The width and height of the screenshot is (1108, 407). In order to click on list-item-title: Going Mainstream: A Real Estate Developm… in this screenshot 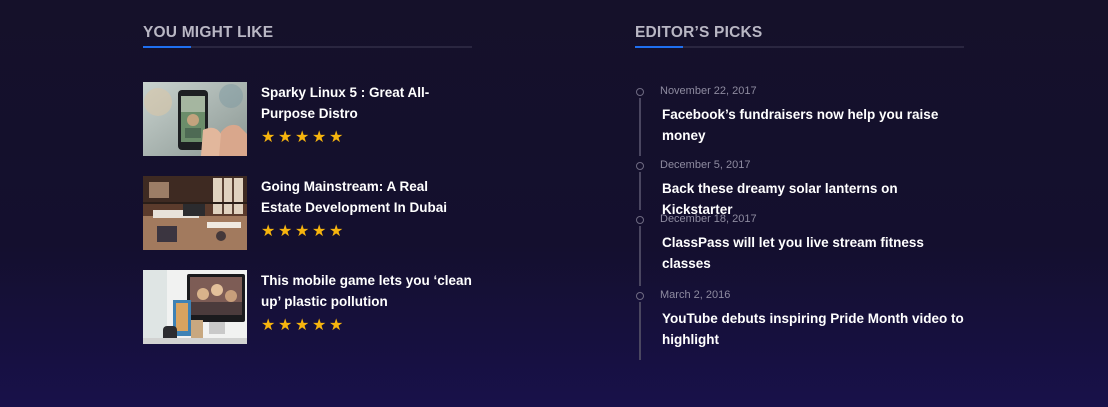, I will do `click(366, 197)`.